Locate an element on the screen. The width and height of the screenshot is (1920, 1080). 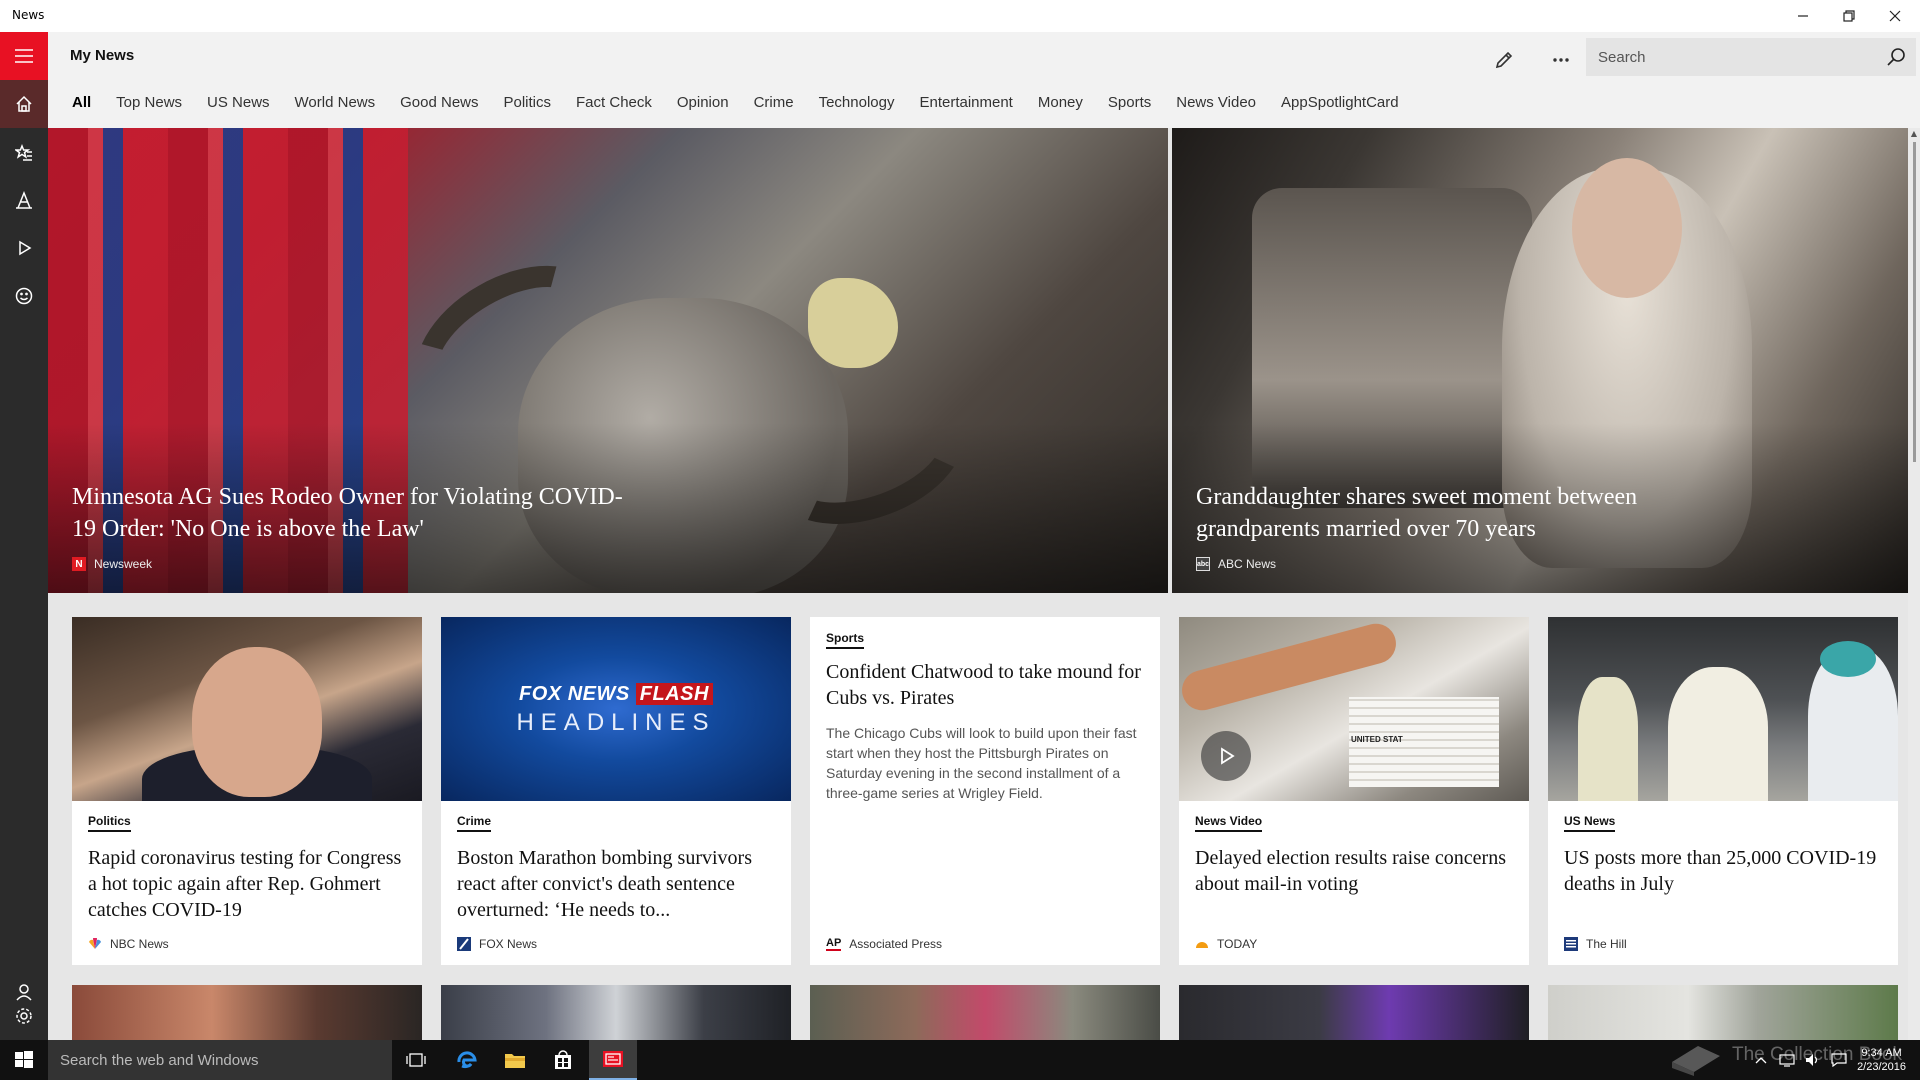
edge-button is located at coordinates (467, 1060).